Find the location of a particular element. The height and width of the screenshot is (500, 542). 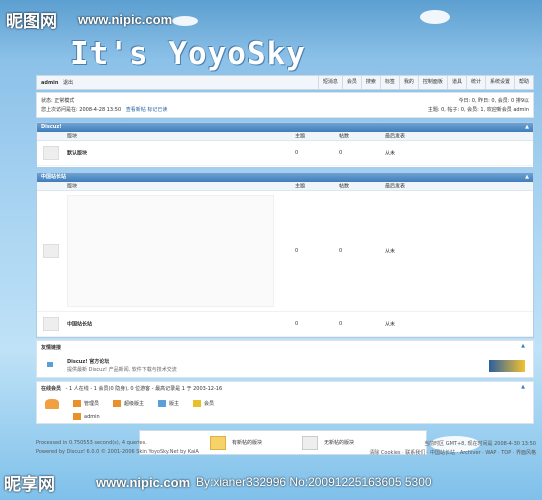

group-super-mod: 超级版主 is located at coordinates (128, 403).